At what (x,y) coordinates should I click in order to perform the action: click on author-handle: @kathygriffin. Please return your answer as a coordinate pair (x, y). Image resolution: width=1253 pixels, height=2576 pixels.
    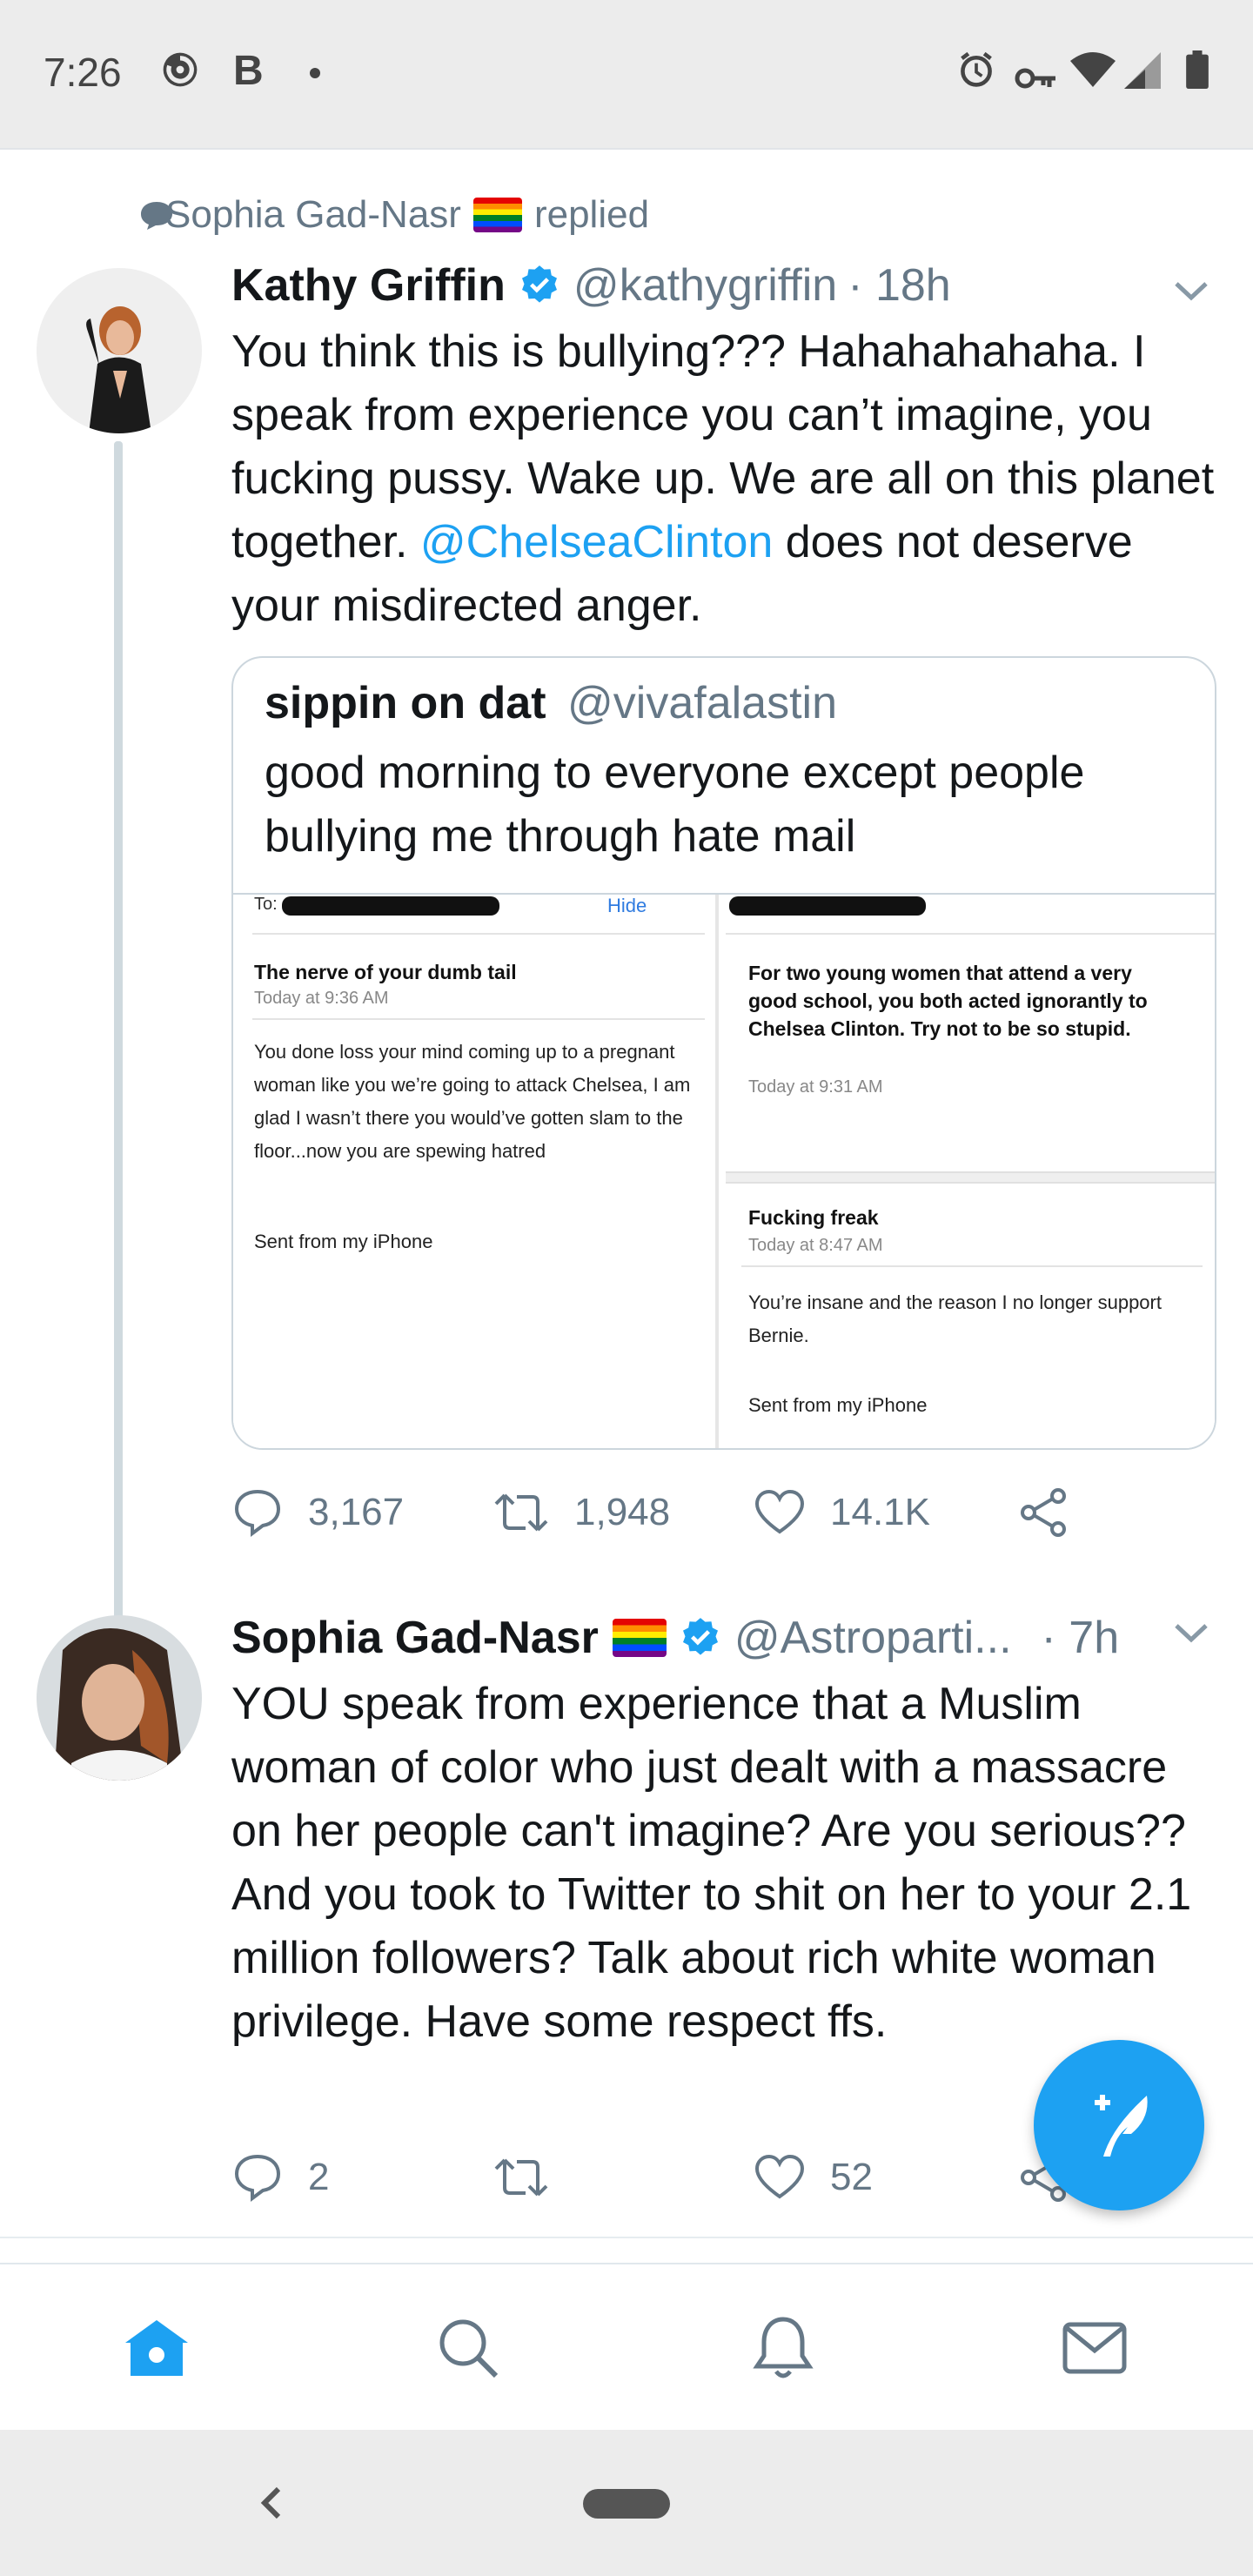
    Looking at the image, I should click on (705, 285).